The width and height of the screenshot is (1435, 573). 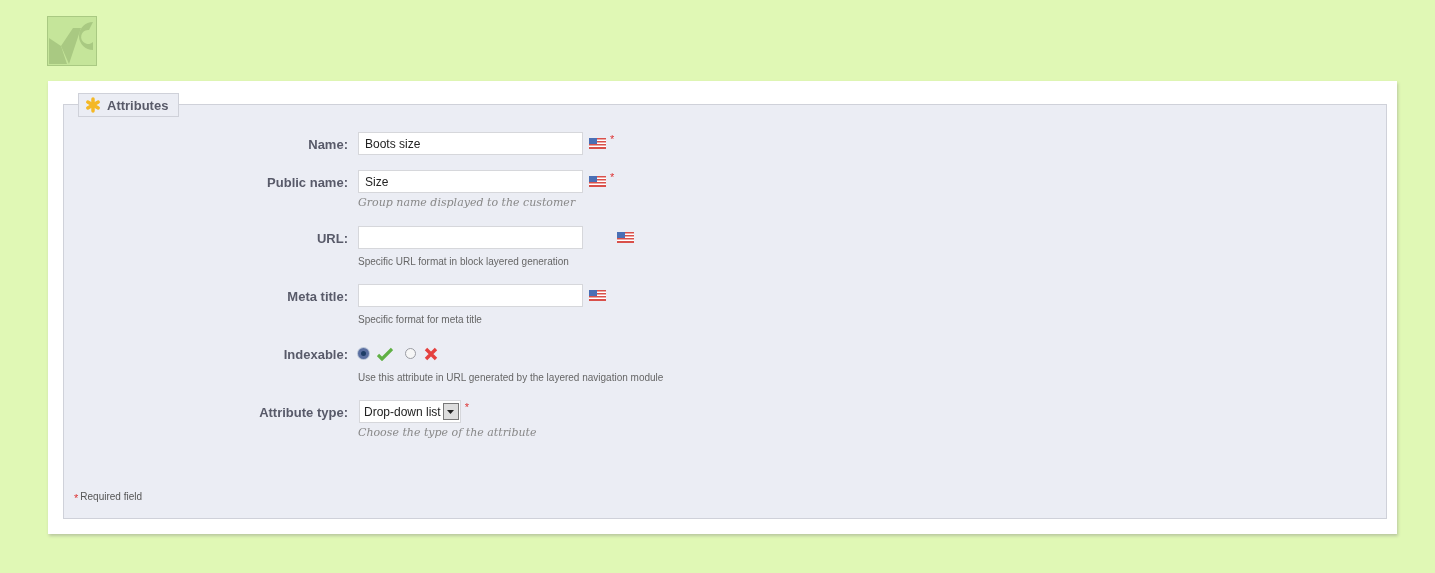 I want to click on field-label: Public name:, so click(x=307, y=183).